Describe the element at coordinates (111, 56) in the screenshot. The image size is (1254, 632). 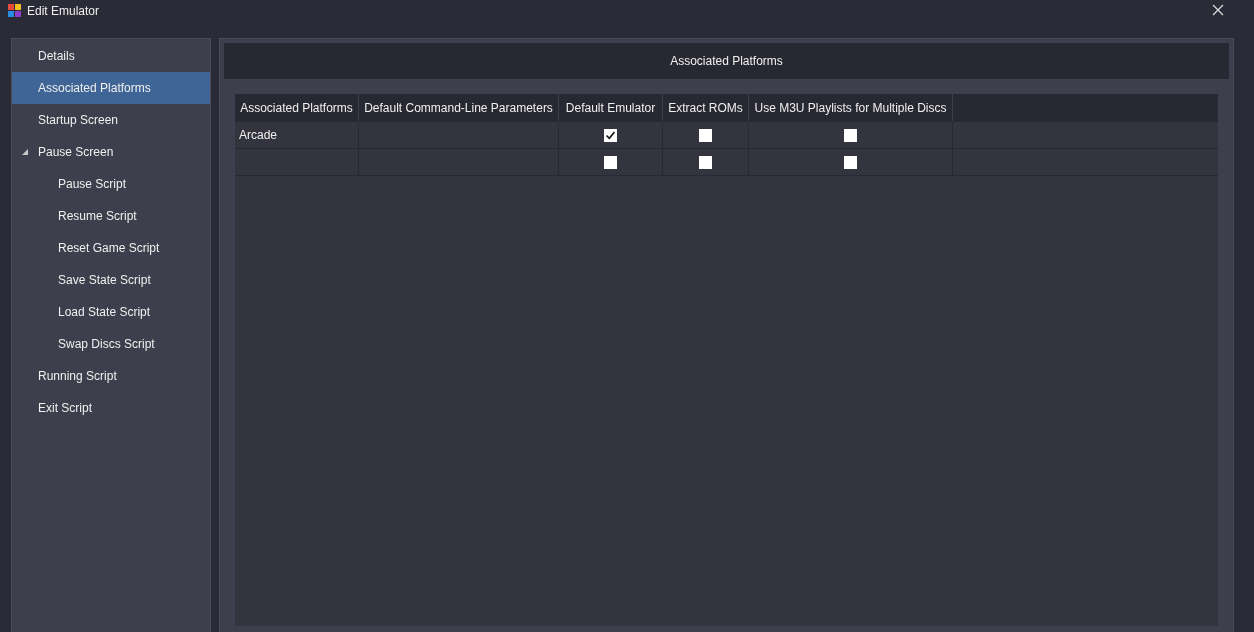
I see `sidebar-item: Details` at that location.